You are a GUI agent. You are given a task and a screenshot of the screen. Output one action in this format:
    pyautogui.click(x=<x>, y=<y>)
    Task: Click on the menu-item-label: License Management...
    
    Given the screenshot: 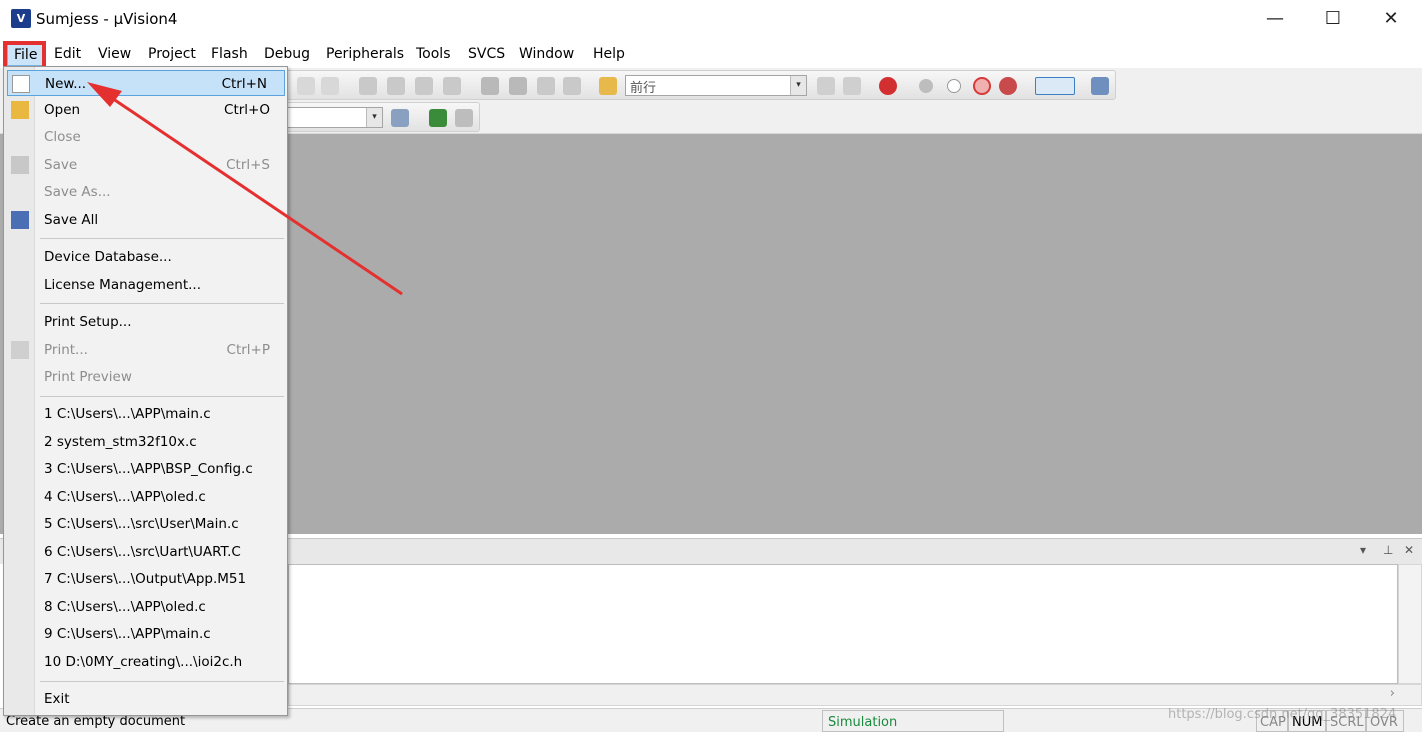 What is the action you would take?
    pyautogui.click(x=122, y=285)
    